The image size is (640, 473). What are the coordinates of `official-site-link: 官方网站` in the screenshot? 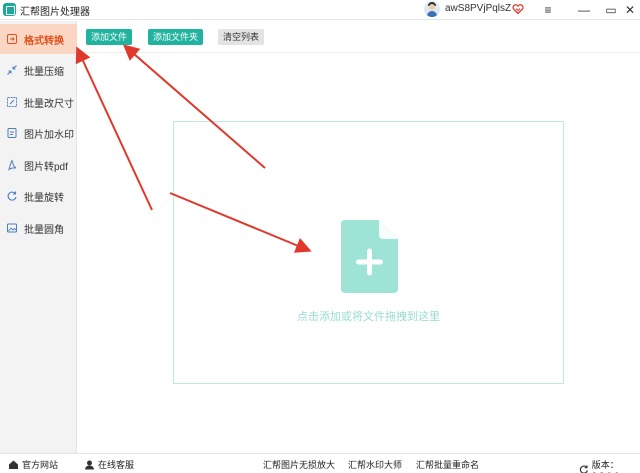 It's located at (33, 464).